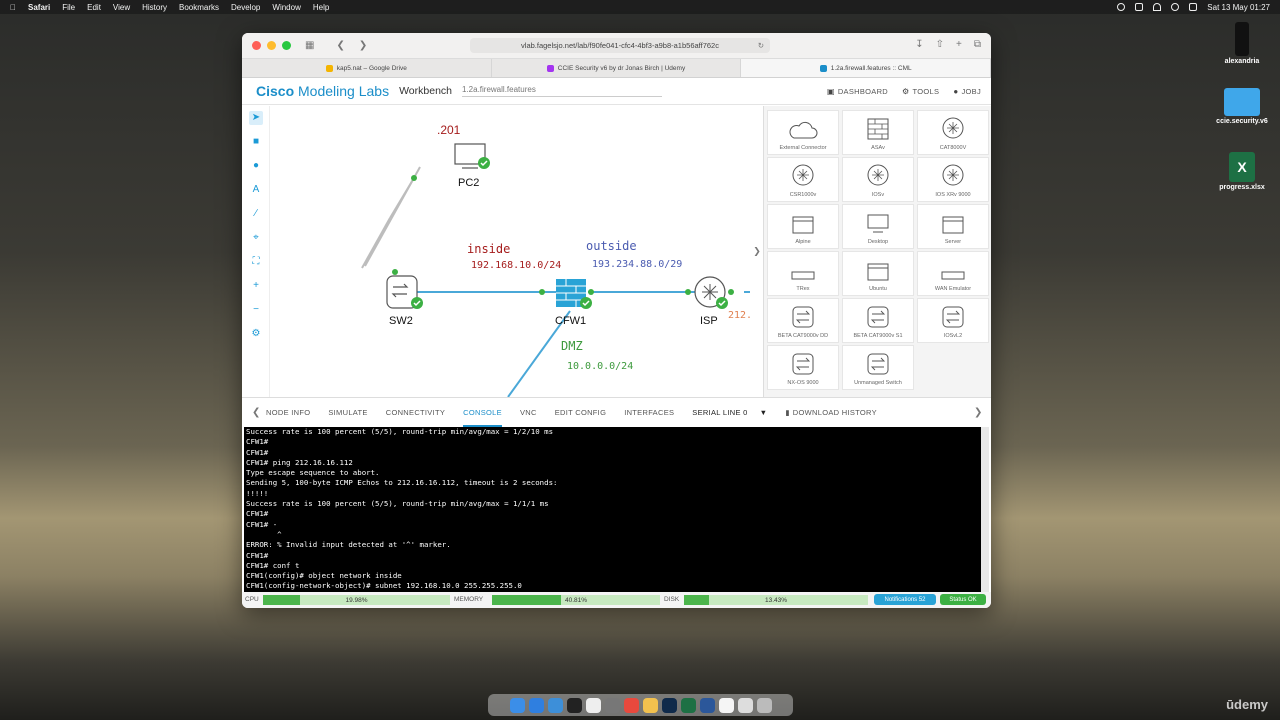  Describe the element at coordinates (562, 91) in the screenshot. I see `lab-name-field: 1.2a.firewall.features` at that location.